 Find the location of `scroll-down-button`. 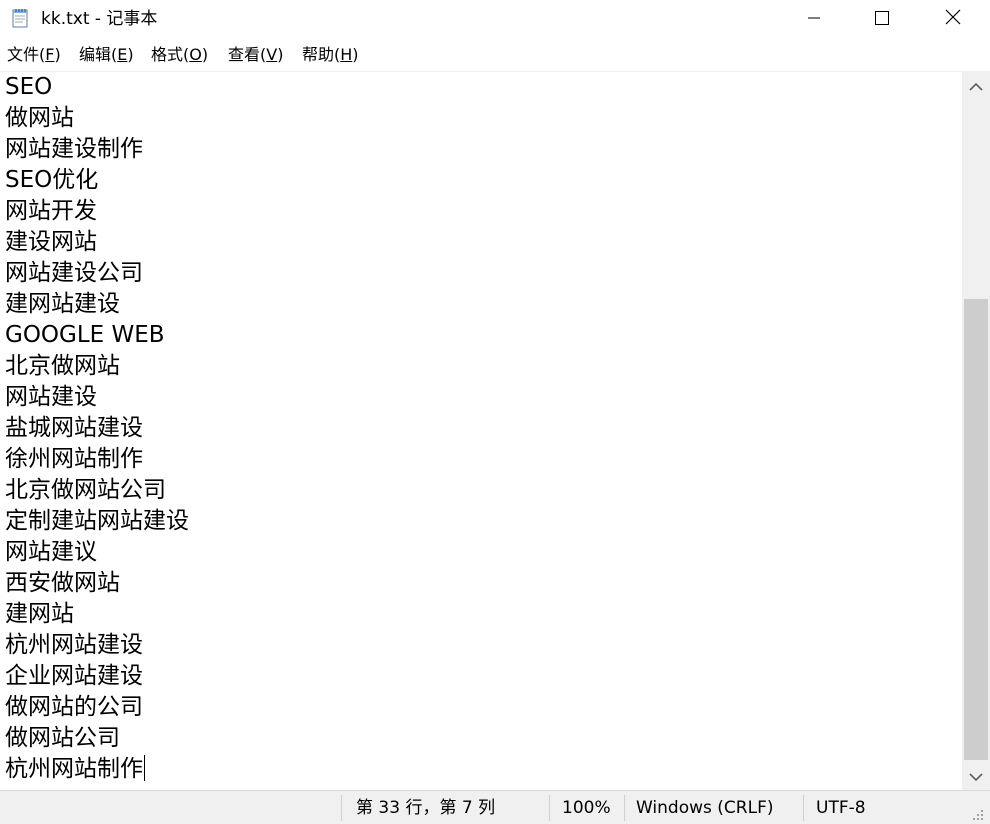

scroll-down-button is located at coordinates (976, 776).